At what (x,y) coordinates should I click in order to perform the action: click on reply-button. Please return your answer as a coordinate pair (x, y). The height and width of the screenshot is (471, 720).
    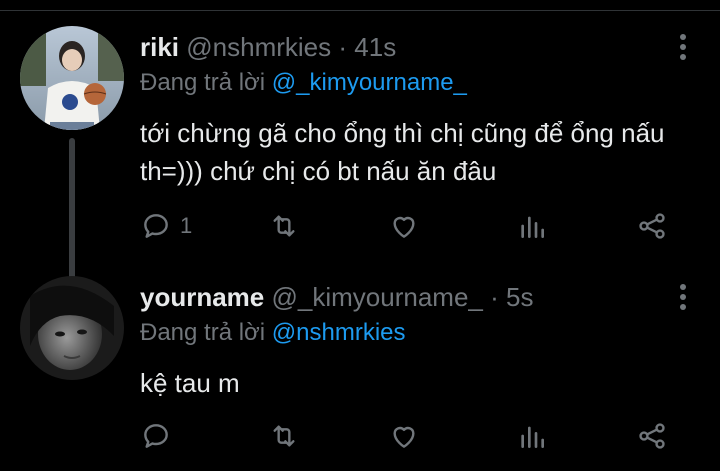
    Looking at the image, I should click on (160, 436).